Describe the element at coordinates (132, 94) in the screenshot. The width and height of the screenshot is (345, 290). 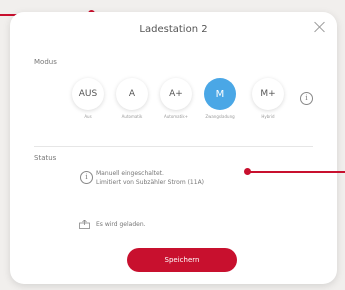
I see `mode-a-button: A` at that location.